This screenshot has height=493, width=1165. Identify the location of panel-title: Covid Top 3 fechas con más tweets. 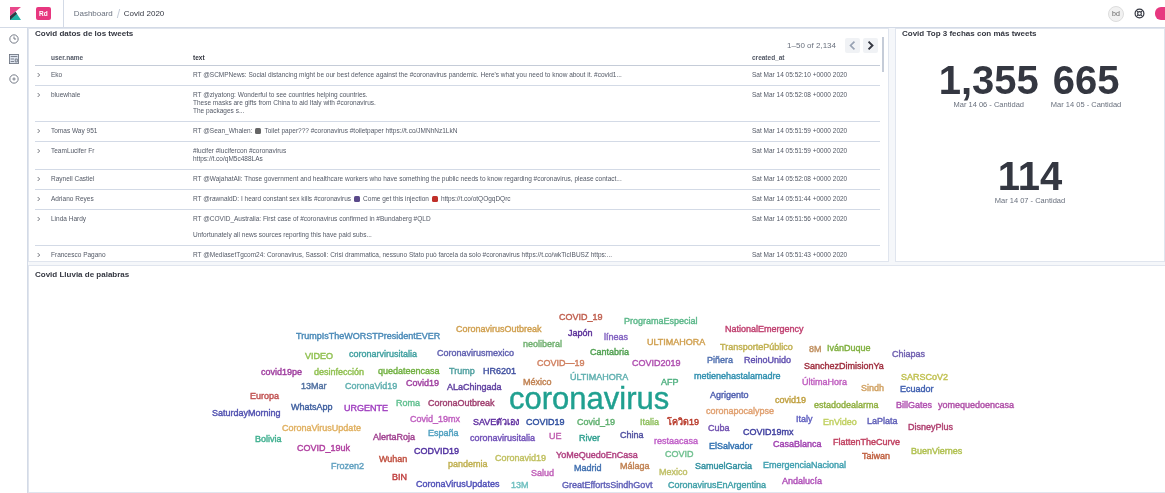
(969, 34).